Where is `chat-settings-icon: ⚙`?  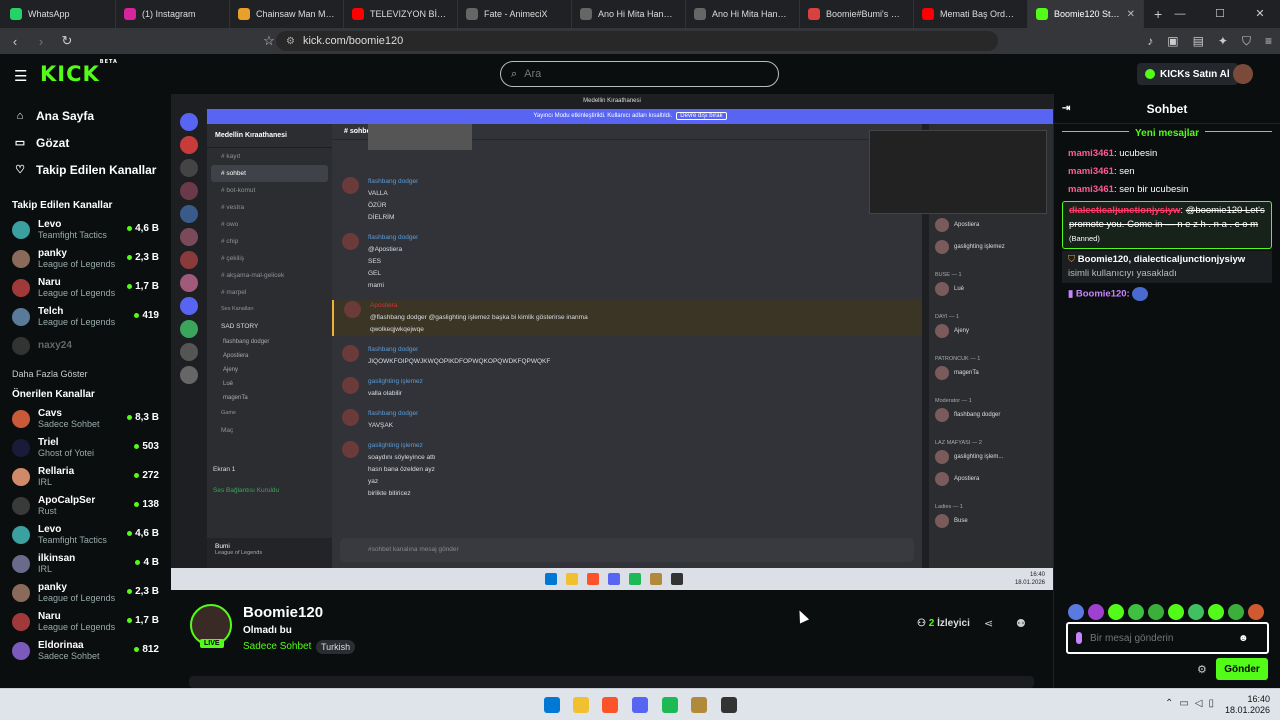
chat-settings-icon: ⚙ is located at coordinates (1202, 669).